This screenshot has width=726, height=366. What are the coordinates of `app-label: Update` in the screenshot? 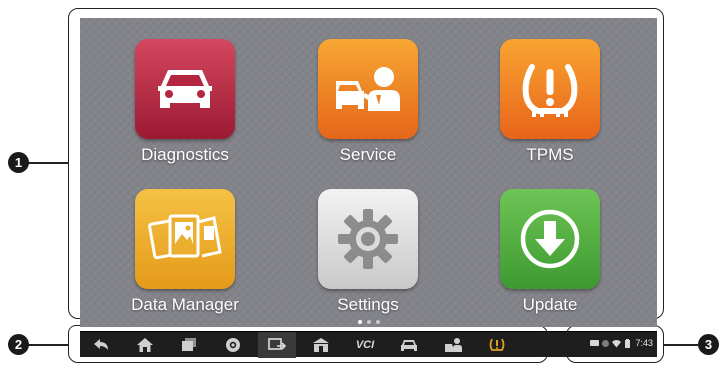 It's located at (550, 304).